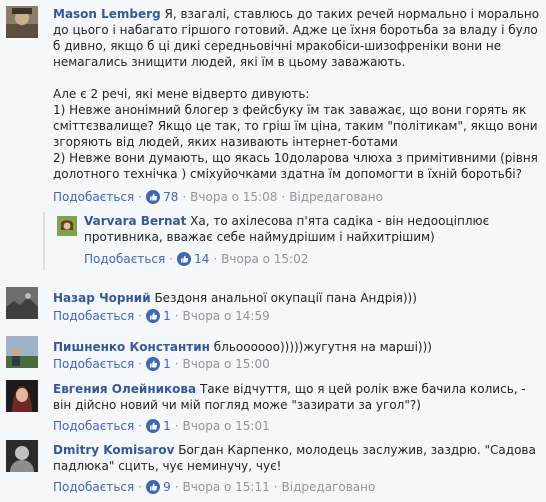 The height and width of the screenshot is (502, 546). I want to click on avatar-yevheniia-oleinikova, so click(22, 396).